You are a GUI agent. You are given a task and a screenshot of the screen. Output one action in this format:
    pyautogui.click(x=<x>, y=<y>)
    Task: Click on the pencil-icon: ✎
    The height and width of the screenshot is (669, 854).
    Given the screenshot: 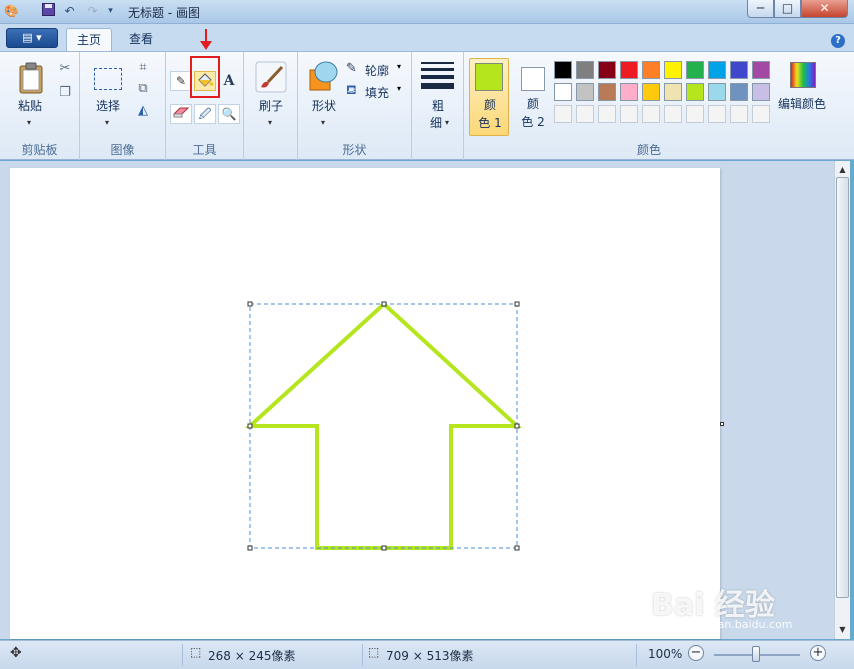 What is the action you would take?
    pyautogui.click(x=181, y=81)
    